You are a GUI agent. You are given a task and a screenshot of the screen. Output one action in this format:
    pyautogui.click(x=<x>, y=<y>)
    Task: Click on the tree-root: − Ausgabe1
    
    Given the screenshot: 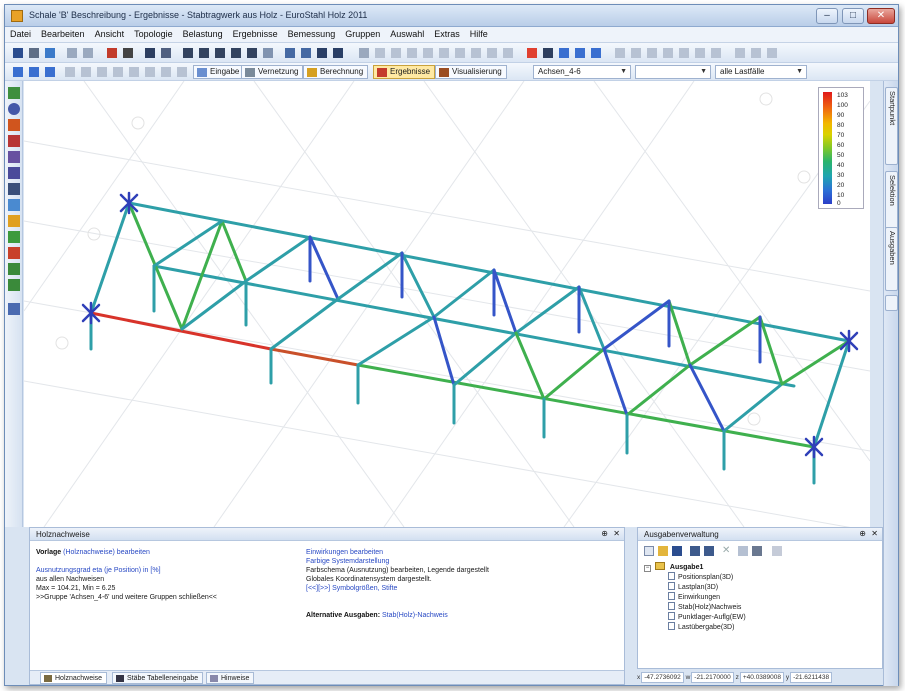 What is the action you would take?
    pyautogui.click(x=673, y=567)
    